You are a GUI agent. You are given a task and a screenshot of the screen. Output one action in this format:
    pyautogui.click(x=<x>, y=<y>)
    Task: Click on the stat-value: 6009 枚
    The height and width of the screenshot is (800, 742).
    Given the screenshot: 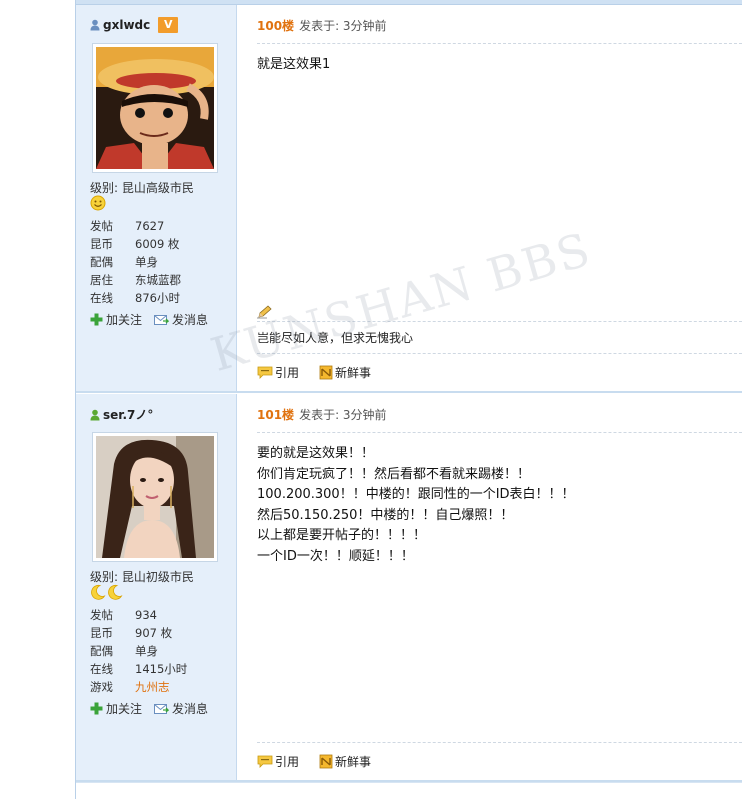 What is the action you would take?
    pyautogui.click(x=157, y=244)
    